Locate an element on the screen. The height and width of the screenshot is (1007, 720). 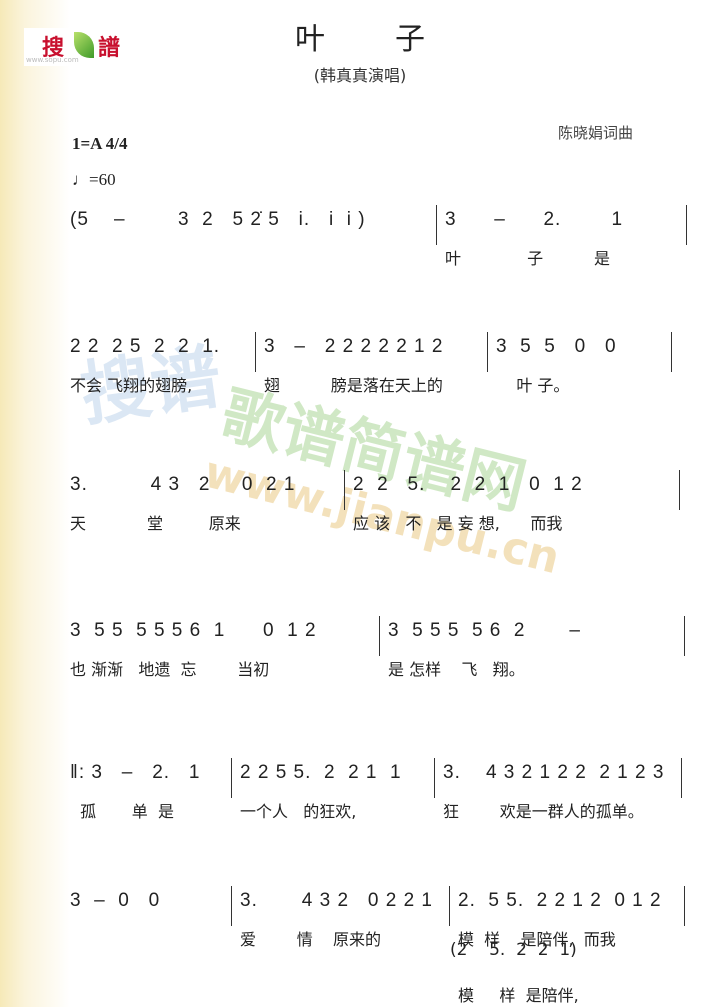
measure-lyrics: 不会 飞翔的翅膀, is located at coordinates (131, 385).